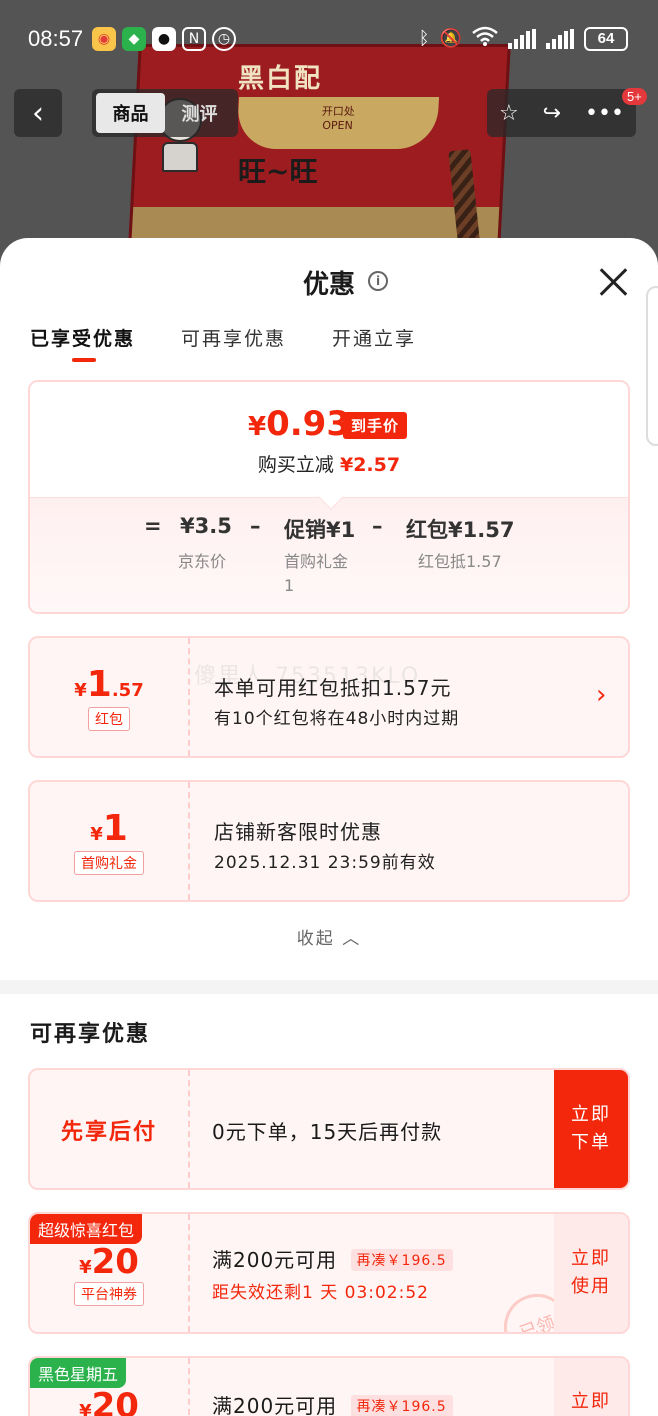 This screenshot has width=658, height=1416. What do you see at coordinates (127, 690) in the screenshot?
I see `amount-decimal: .57` at bounding box center [127, 690].